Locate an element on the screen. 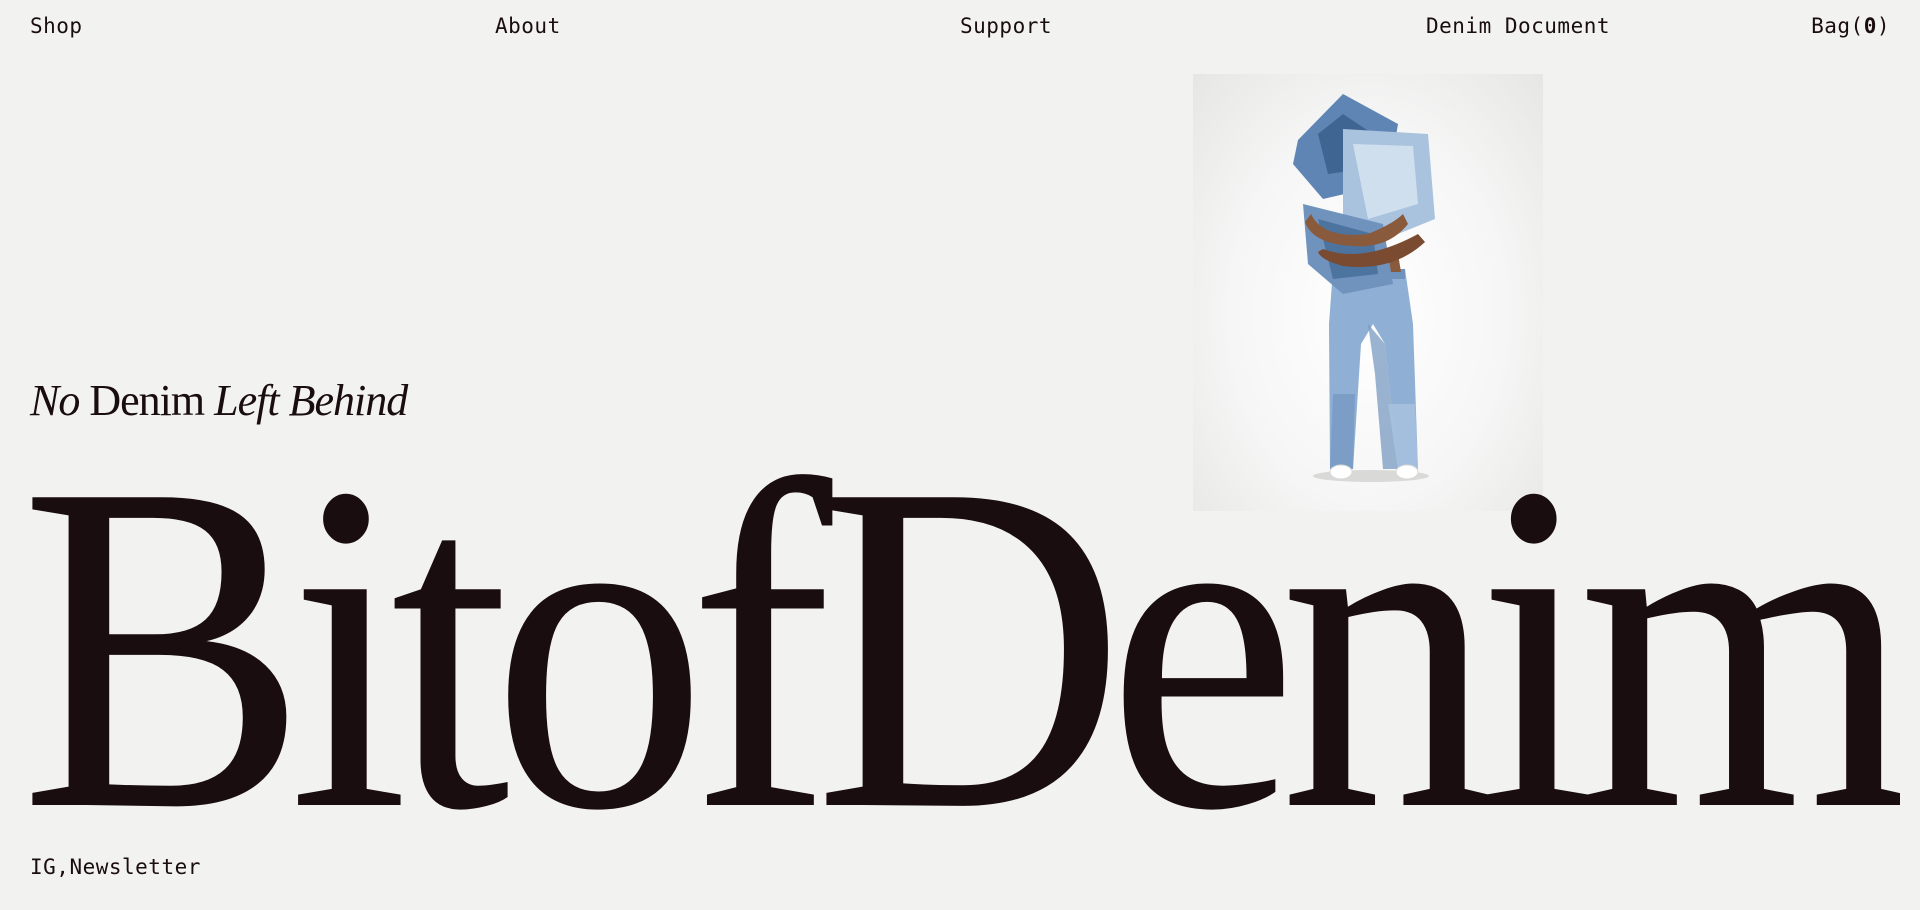 This screenshot has height=910, width=1920. bag-label: Bag( is located at coordinates (1837, 26).